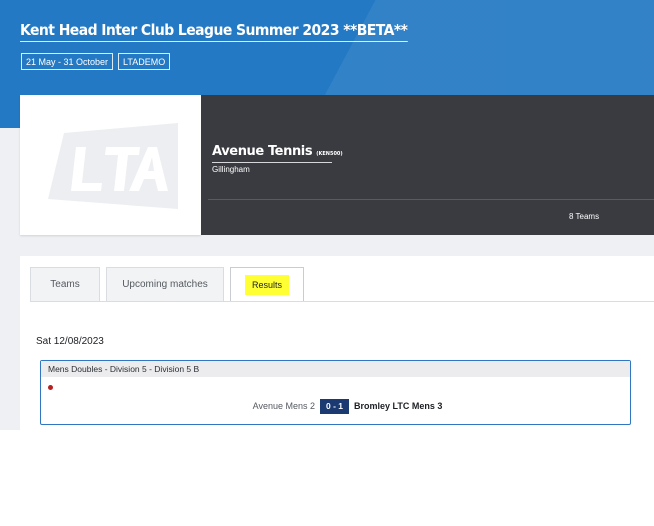 Image resolution: width=654 pixels, height=526 pixels. Describe the element at coordinates (231, 169) in the screenshot. I see `club-town: Gillingham` at that location.